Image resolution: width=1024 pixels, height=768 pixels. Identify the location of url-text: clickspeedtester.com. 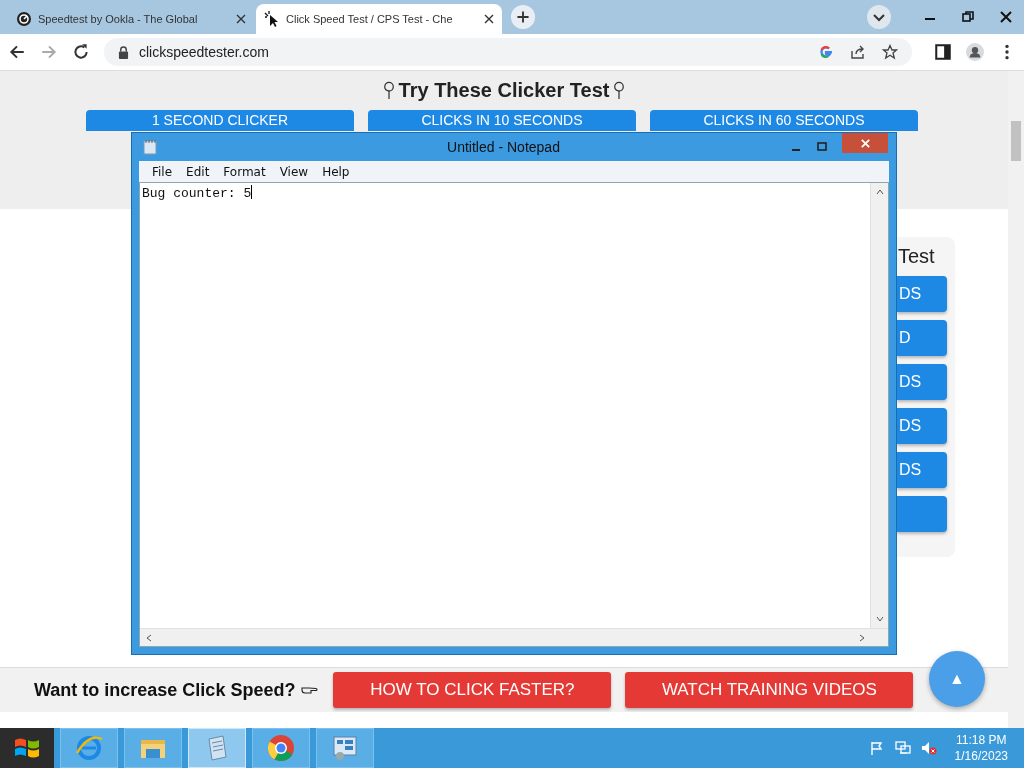
(204, 52).